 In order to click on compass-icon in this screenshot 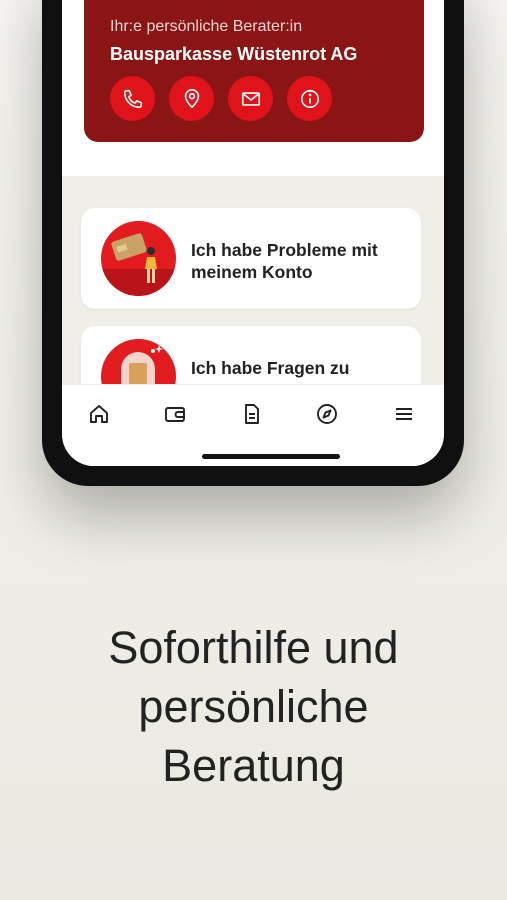, I will do `click(327, 414)`.